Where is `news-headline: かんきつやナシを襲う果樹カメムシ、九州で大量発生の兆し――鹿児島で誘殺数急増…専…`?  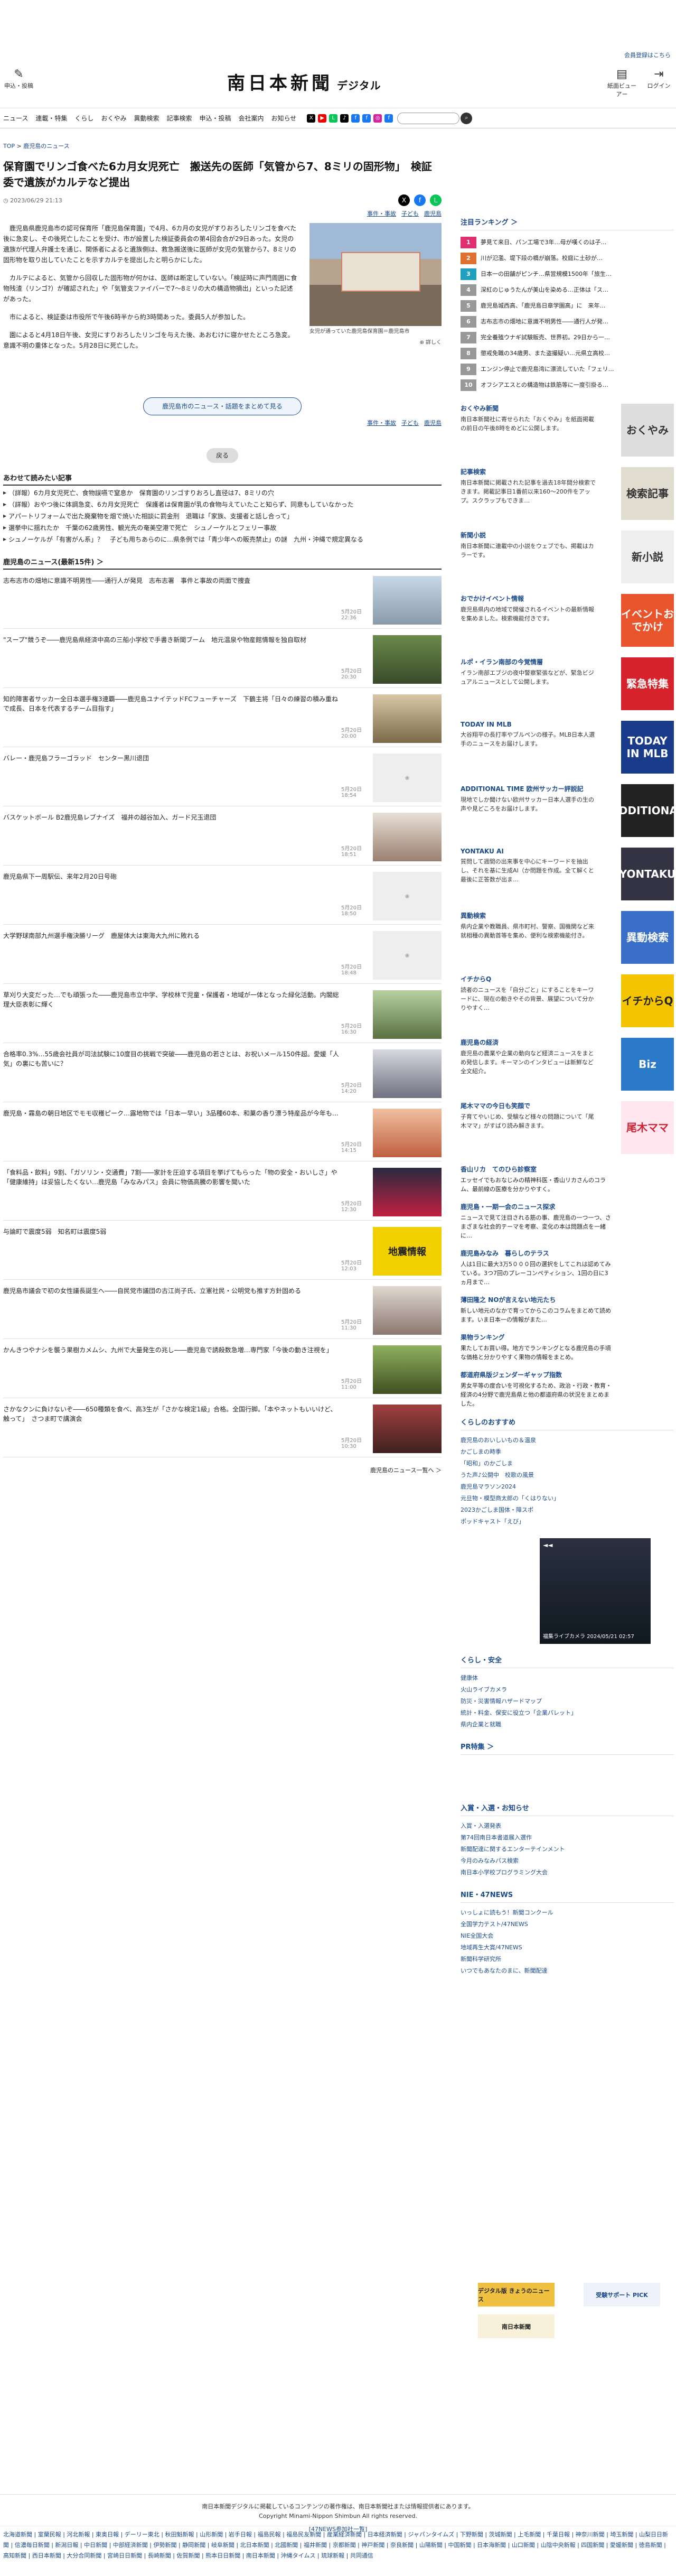
news-headline: かんきつやナシを襲う果樹カメムシ、九州で大量発生の兆し――鹿児島で誘殺数急増…専… is located at coordinates (172, 1350).